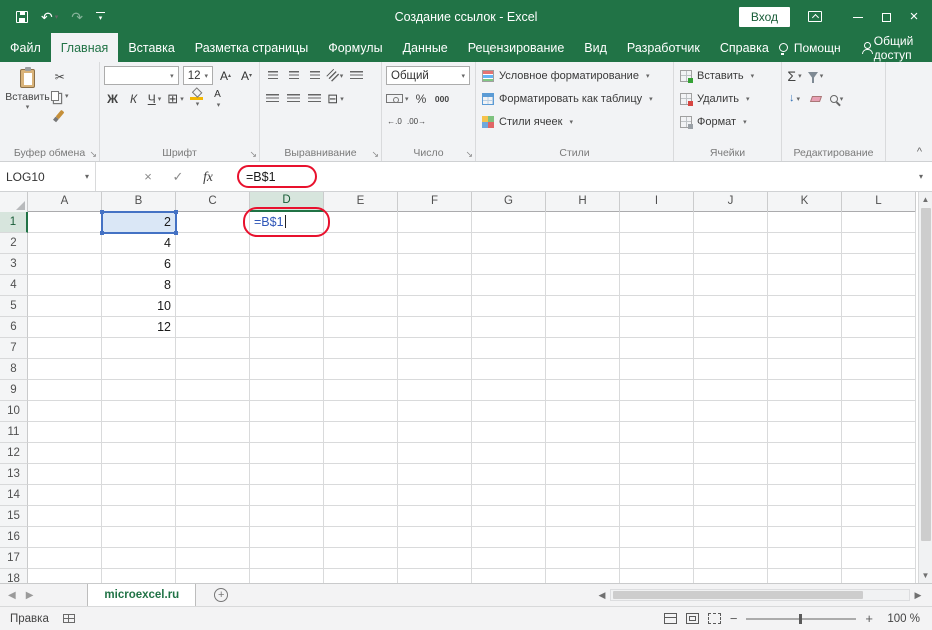  I want to click on clipboard-dialog-launcher-icon: ↘, so click(93, 154).